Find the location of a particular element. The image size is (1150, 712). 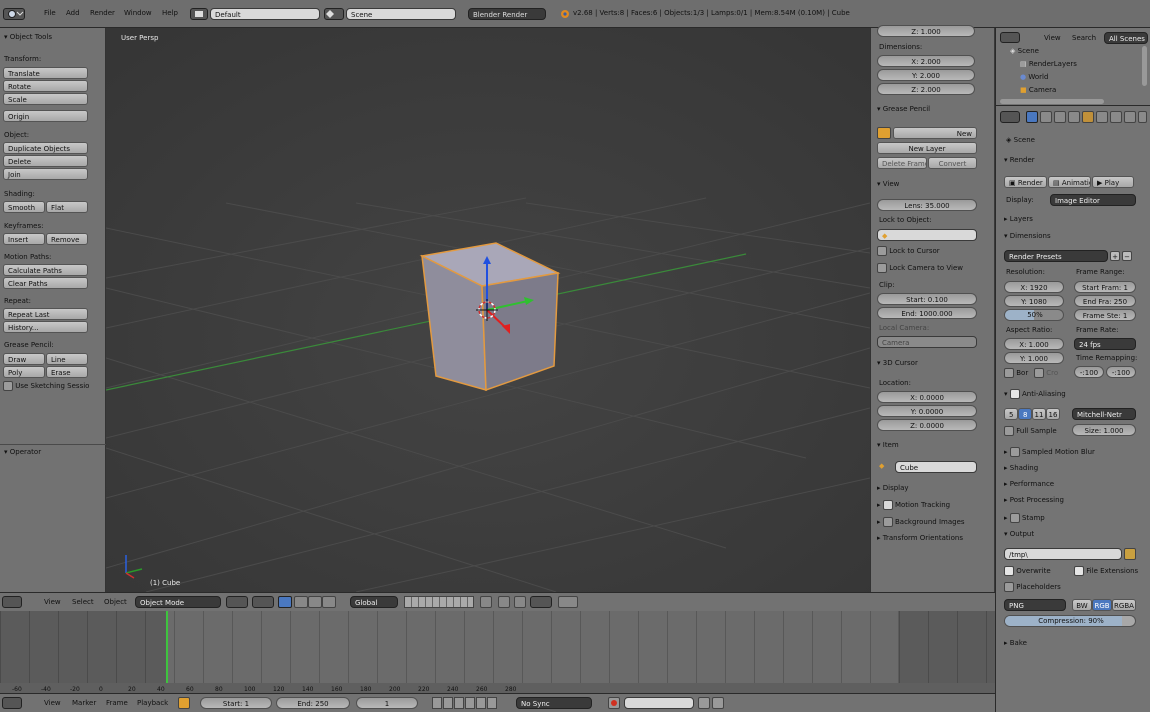

aa-size-field: Size: 1.000 is located at coordinates (1104, 430).